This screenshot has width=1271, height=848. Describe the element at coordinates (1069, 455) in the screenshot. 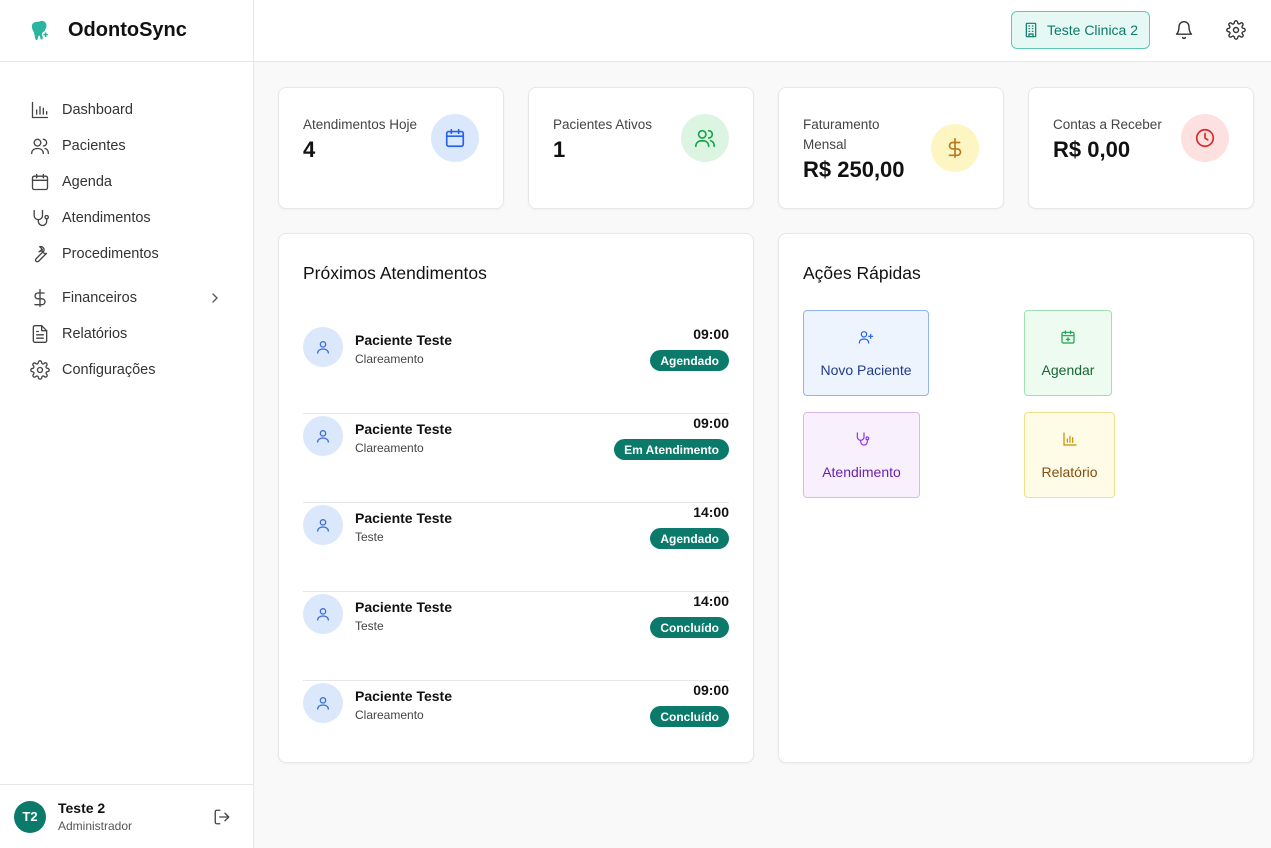

I see `report-button: Relatório` at that location.